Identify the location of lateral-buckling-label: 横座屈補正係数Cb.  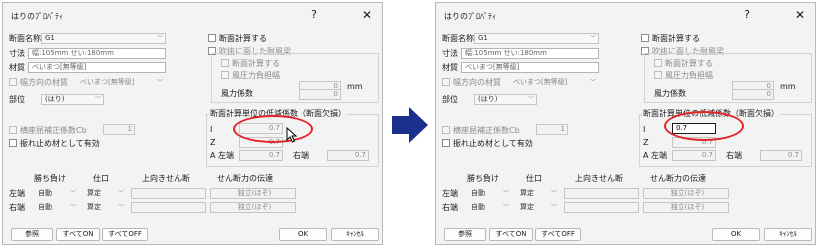
(486, 130).